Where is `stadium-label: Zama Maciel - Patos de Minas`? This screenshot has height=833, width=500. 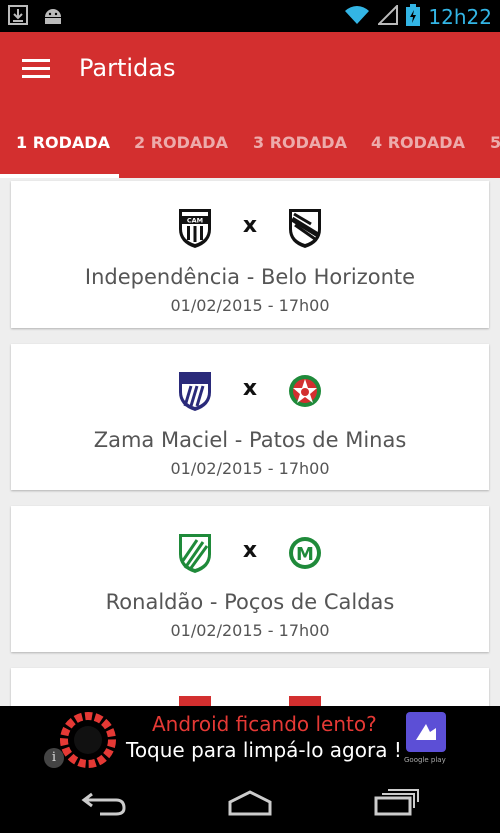 stadium-label: Zama Maciel - Patos de Minas is located at coordinates (250, 440).